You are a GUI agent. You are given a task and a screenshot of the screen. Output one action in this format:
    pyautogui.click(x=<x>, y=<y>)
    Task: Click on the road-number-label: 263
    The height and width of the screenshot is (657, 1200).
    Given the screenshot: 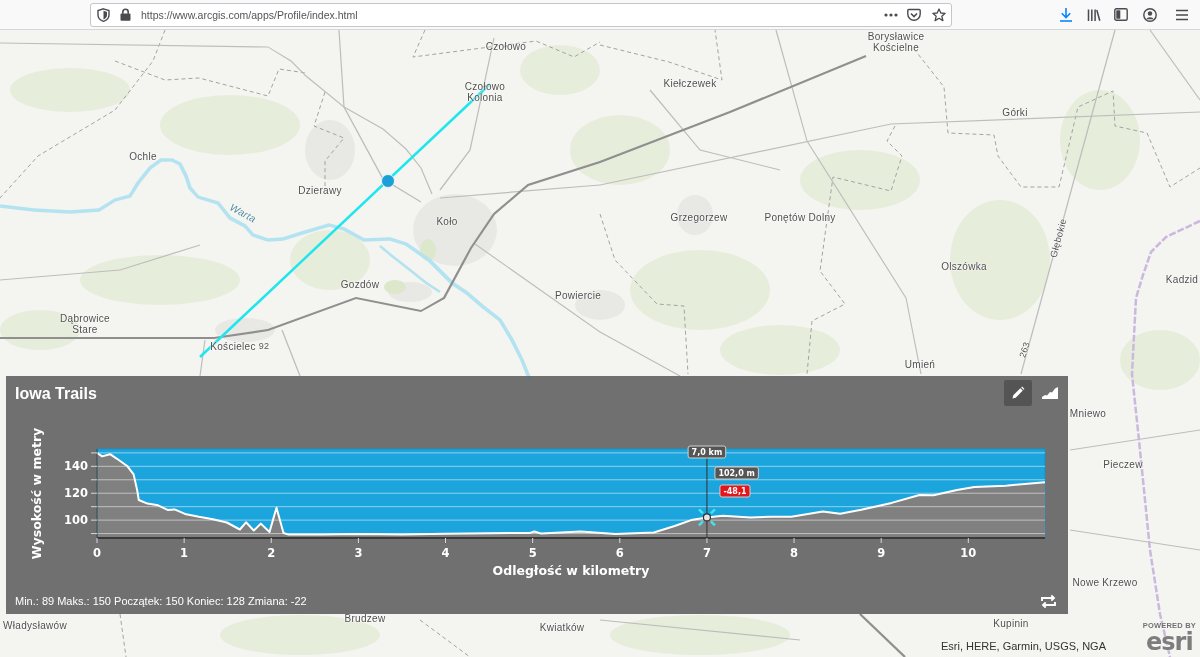 What is the action you would take?
    pyautogui.click(x=1025, y=350)
    